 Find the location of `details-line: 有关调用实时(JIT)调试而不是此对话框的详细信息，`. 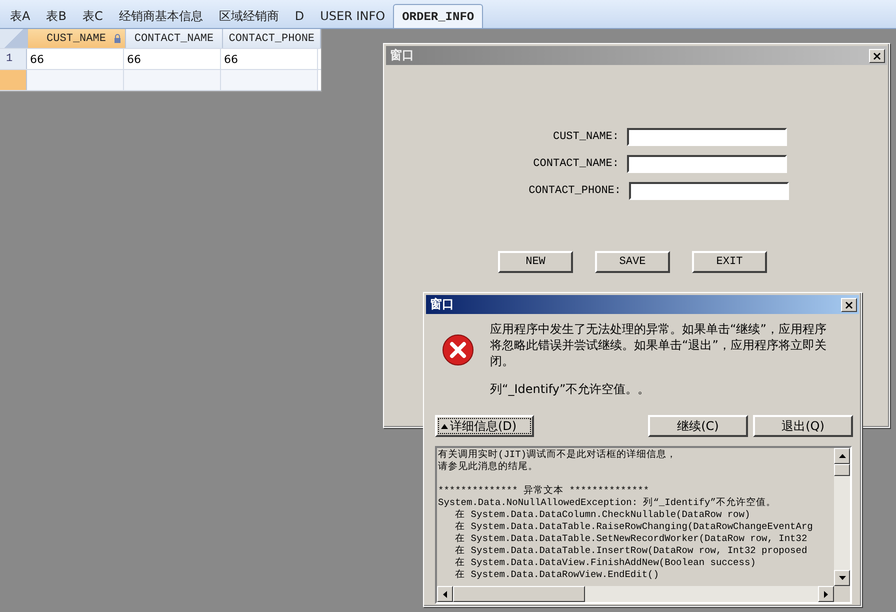

details-line: 有关调用实时(JIT)调试而不是此对话框的详细信息， is located at coordinates (557, 455).